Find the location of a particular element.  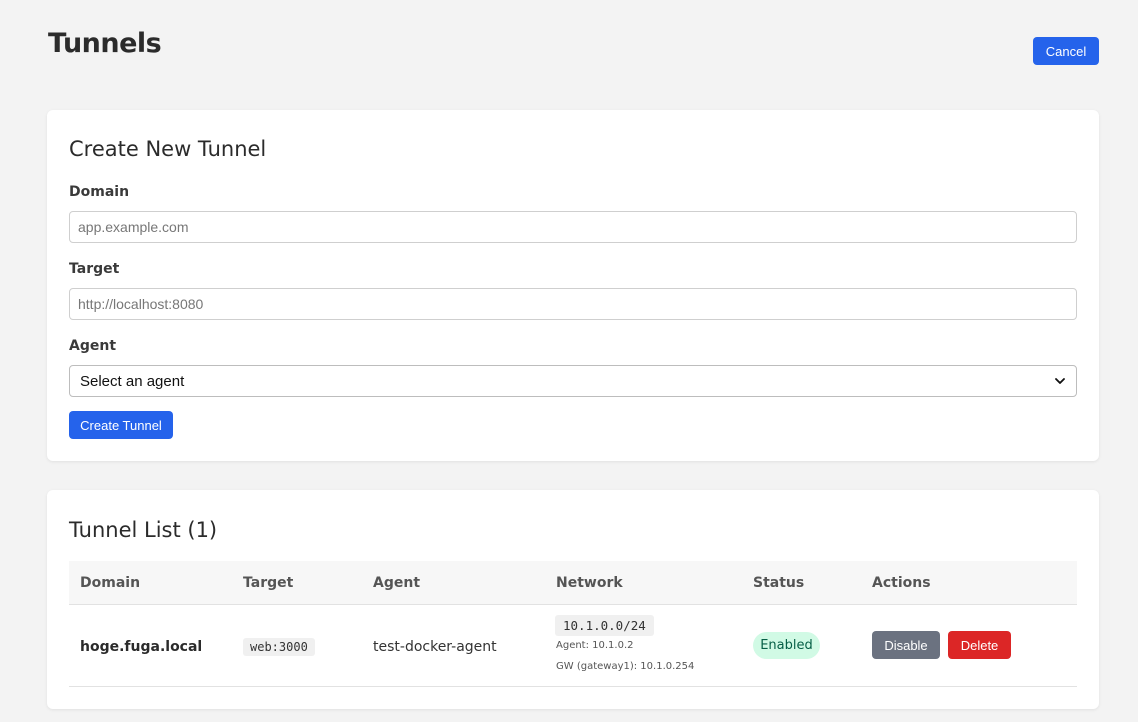

column-header-actions: Actions is located at coordinates (901, 583).